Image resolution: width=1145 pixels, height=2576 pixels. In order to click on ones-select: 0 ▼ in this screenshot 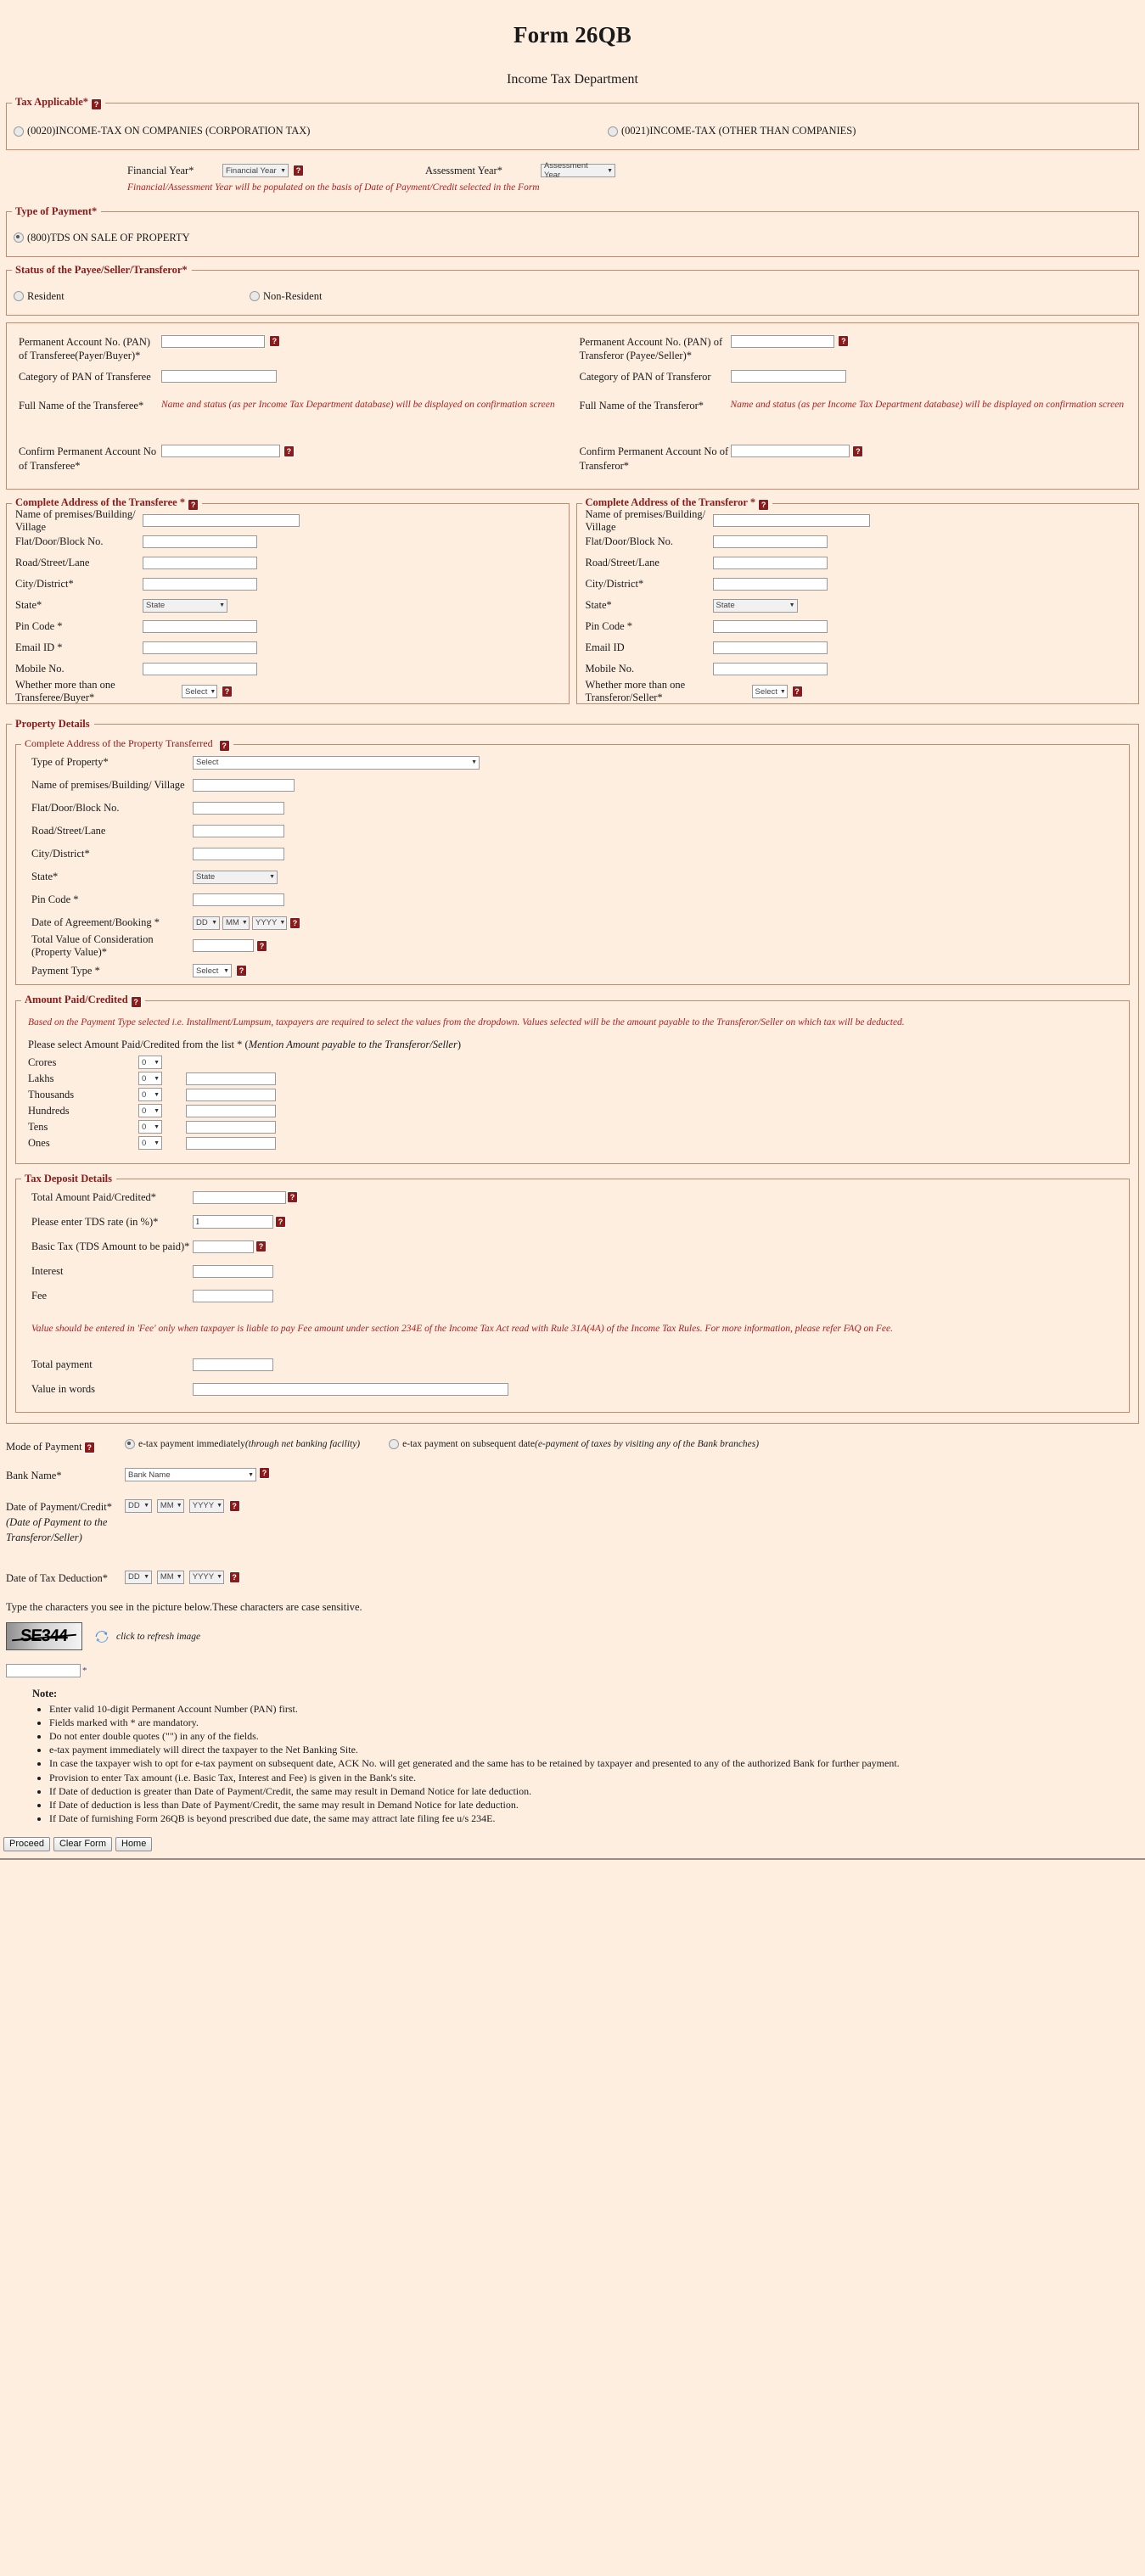, I will do `click(150, 1144)`.